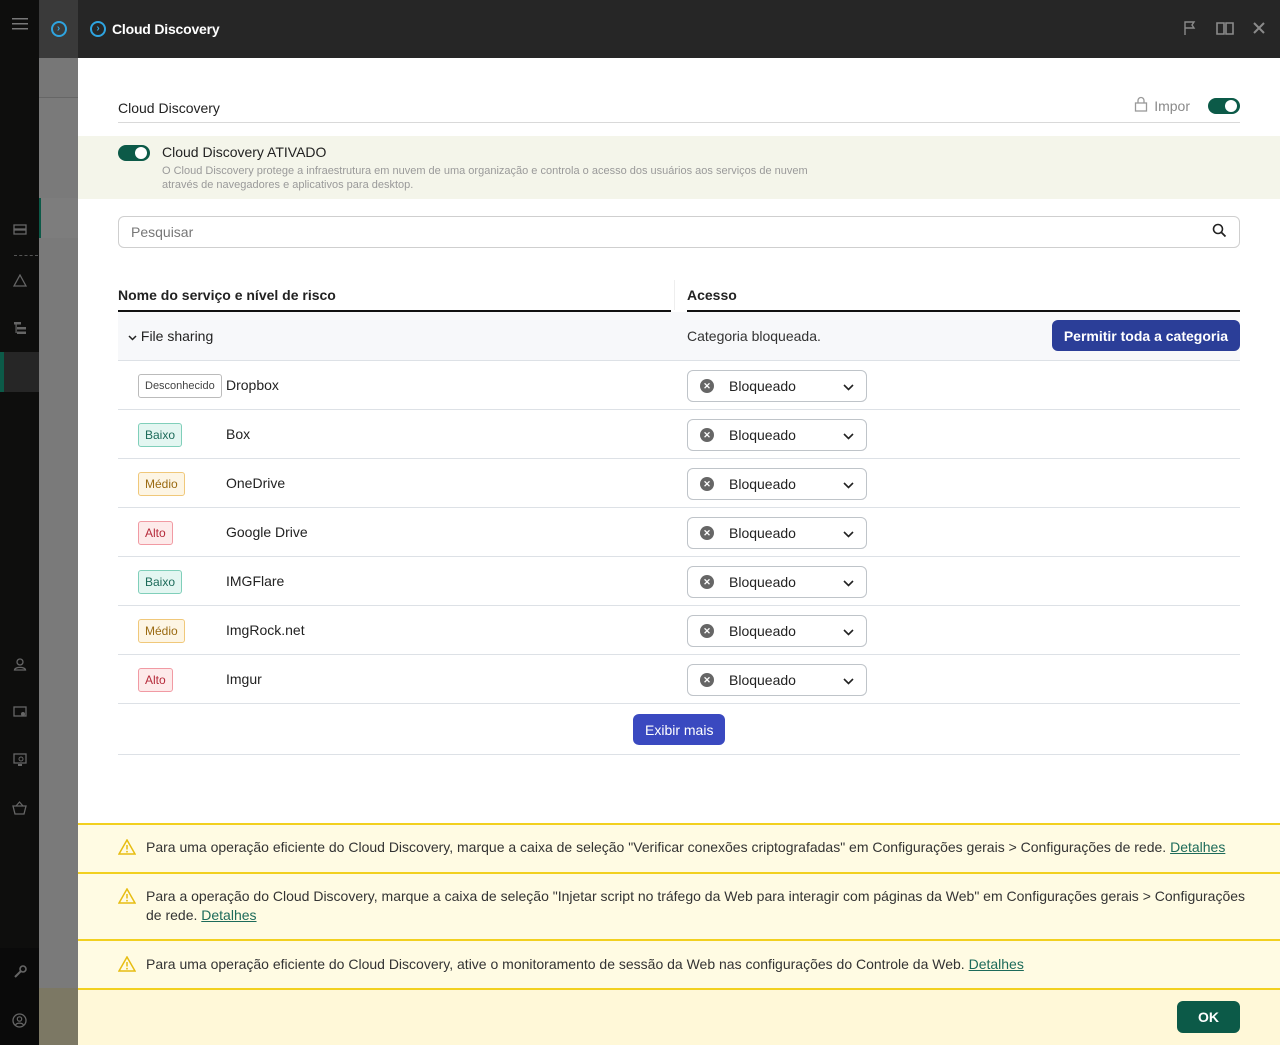 This screenshot has width=1280, height=1045. I want to click on allow-category-button: Permitir toda a categoria, so click(1145, 335).